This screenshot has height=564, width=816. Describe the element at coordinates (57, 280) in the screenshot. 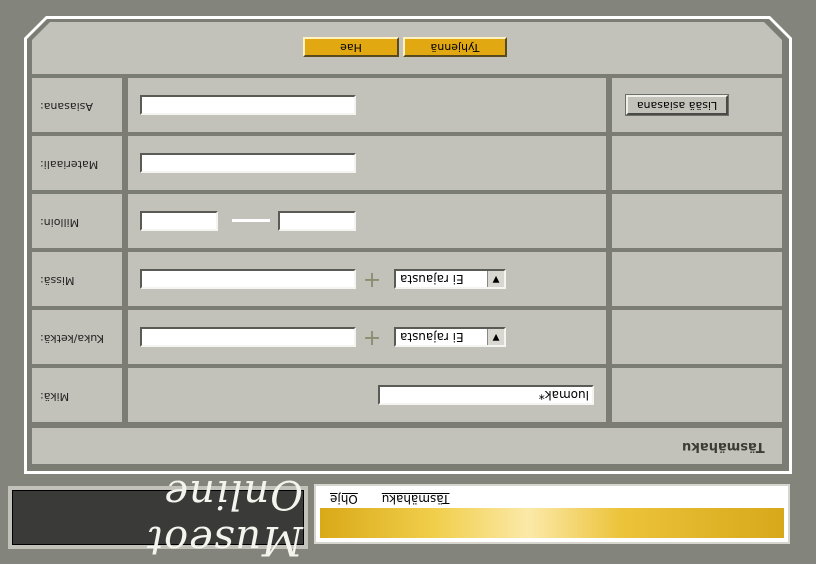

I see `missa-label: Missä:` at that location.